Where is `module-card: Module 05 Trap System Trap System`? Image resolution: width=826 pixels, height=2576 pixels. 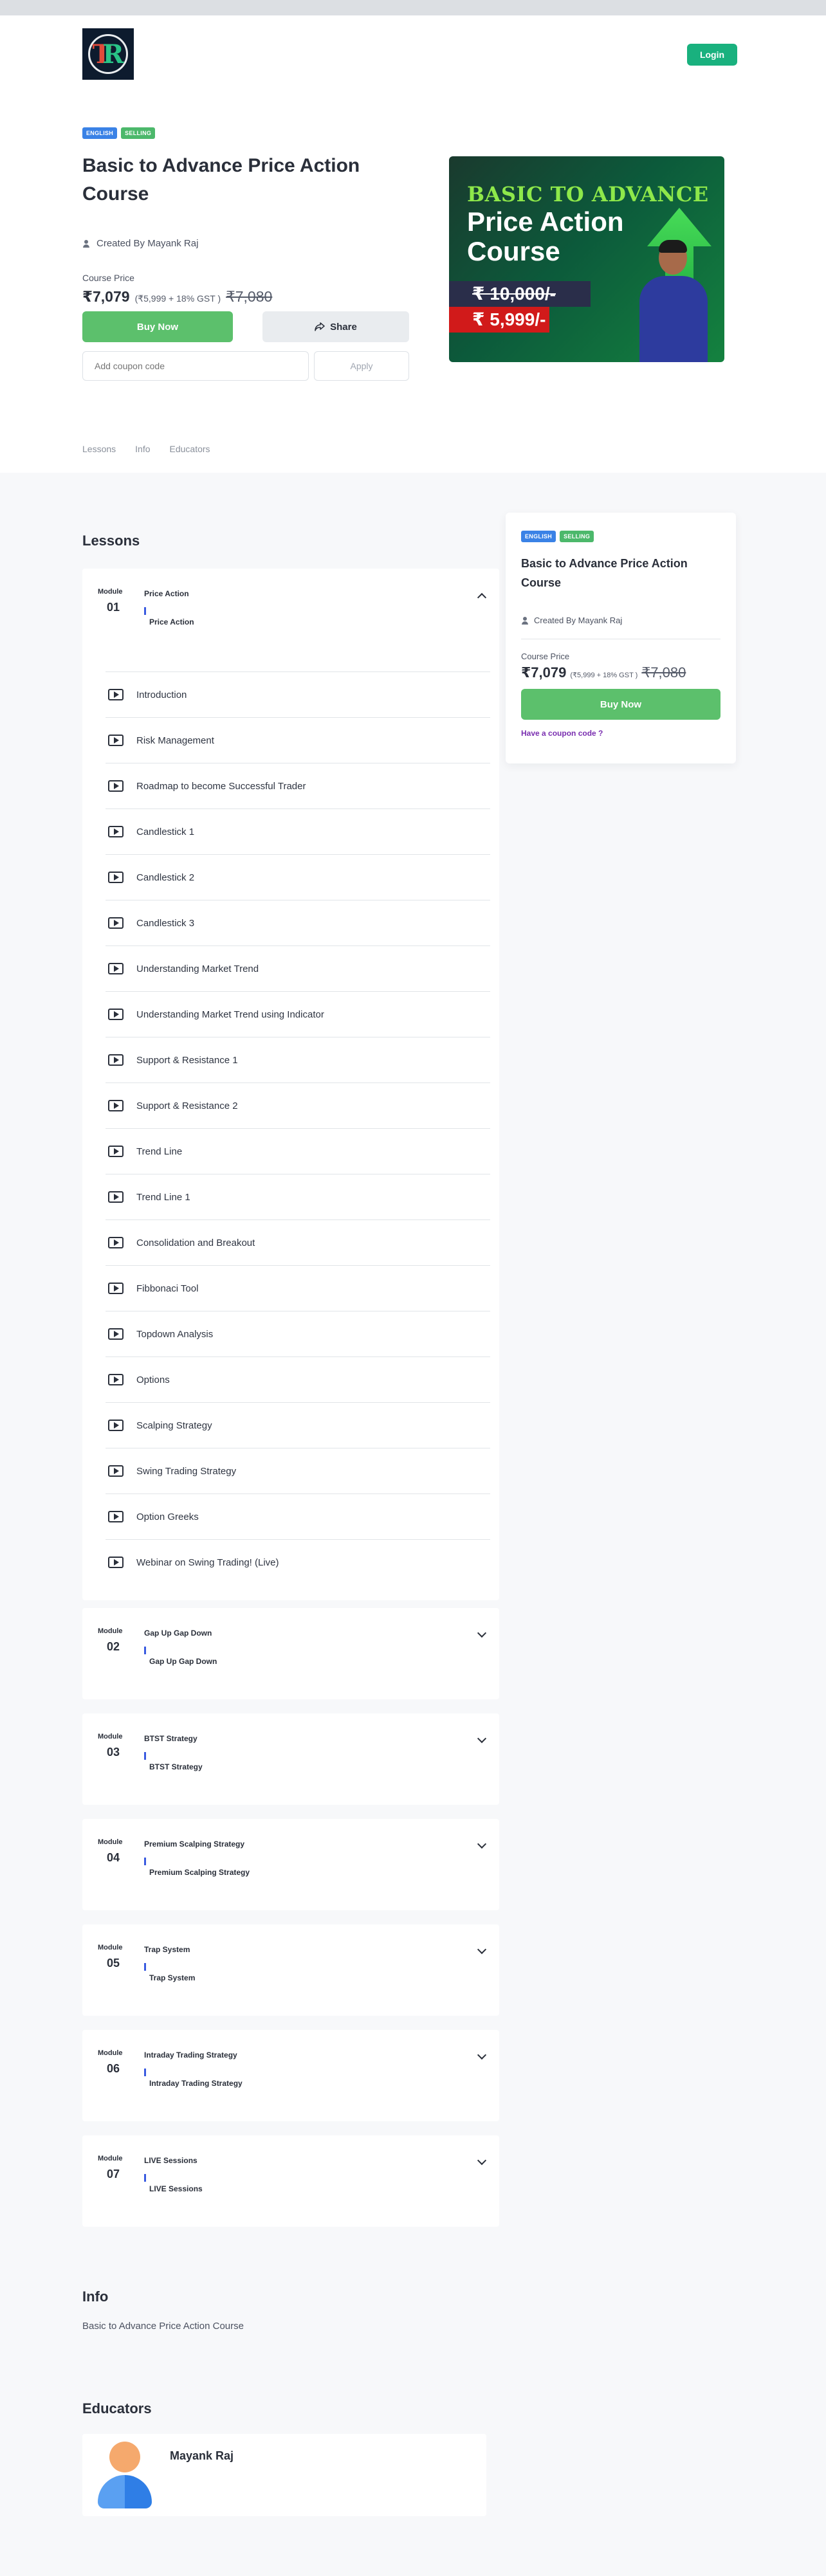 module-card: Module 05 Trap System Trap System is located at coordinates (290, 1970).